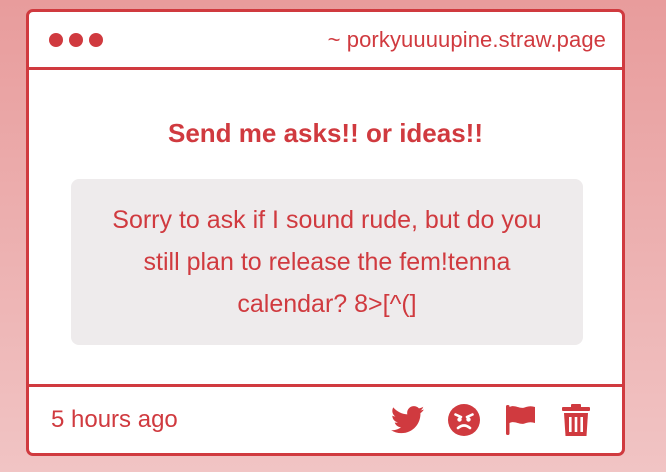  I want to click on window-dots, so click(76, 39).